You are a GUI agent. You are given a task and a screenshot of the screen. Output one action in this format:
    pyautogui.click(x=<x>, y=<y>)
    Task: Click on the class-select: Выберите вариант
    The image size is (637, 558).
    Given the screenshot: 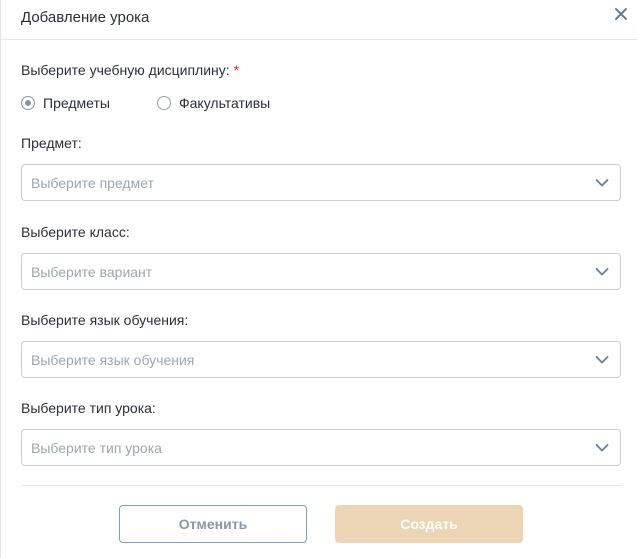 What is the action you would take?
    pyautogui.click(x=321, y=271)
    